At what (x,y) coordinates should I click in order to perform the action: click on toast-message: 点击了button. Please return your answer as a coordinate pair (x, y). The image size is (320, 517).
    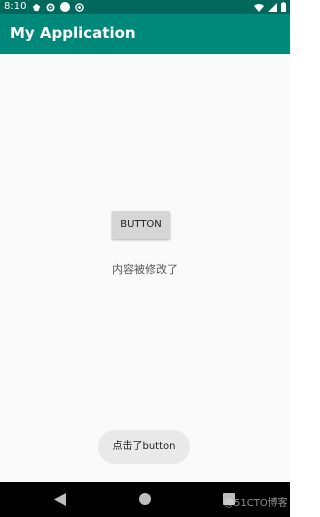
    Looking at the image, I should click on (144, 447).